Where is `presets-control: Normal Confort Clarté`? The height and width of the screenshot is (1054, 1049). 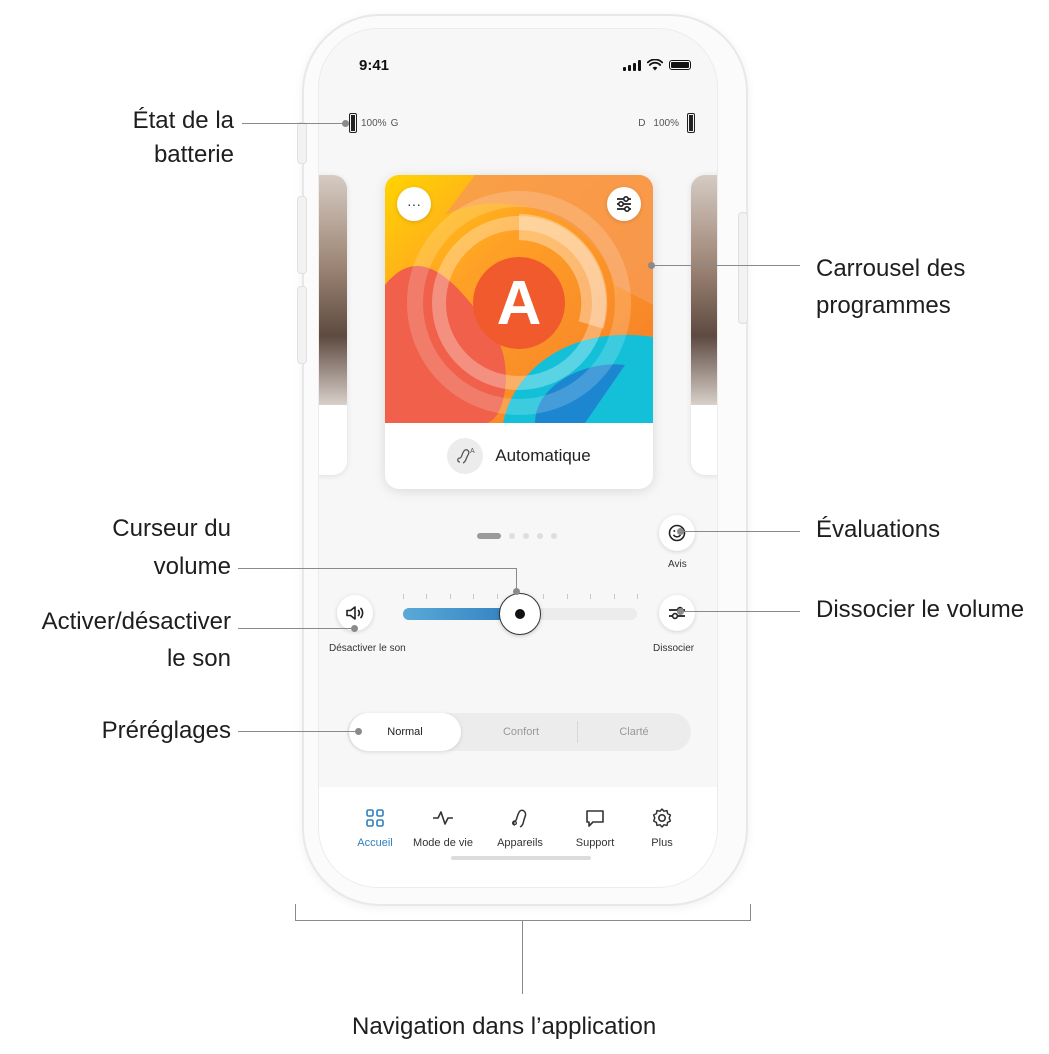
presets-control: Normal Confort Clarté is located at coordinates (519, 732).